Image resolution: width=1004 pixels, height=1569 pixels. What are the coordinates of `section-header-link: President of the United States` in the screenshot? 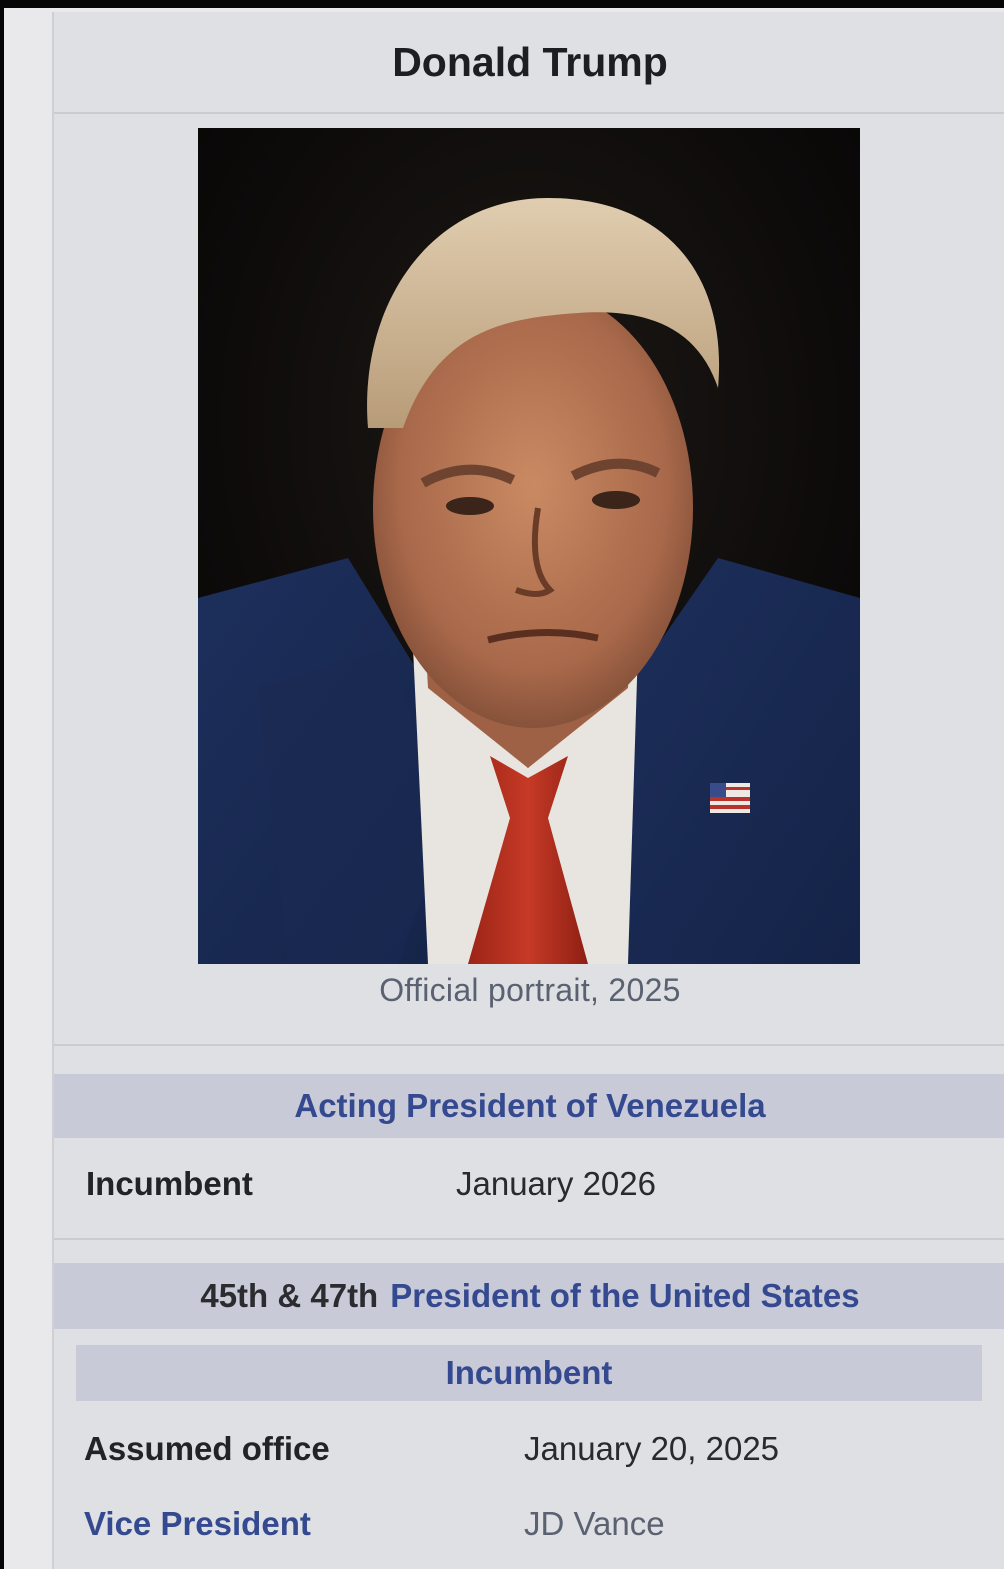 It's located at (624, 1296).